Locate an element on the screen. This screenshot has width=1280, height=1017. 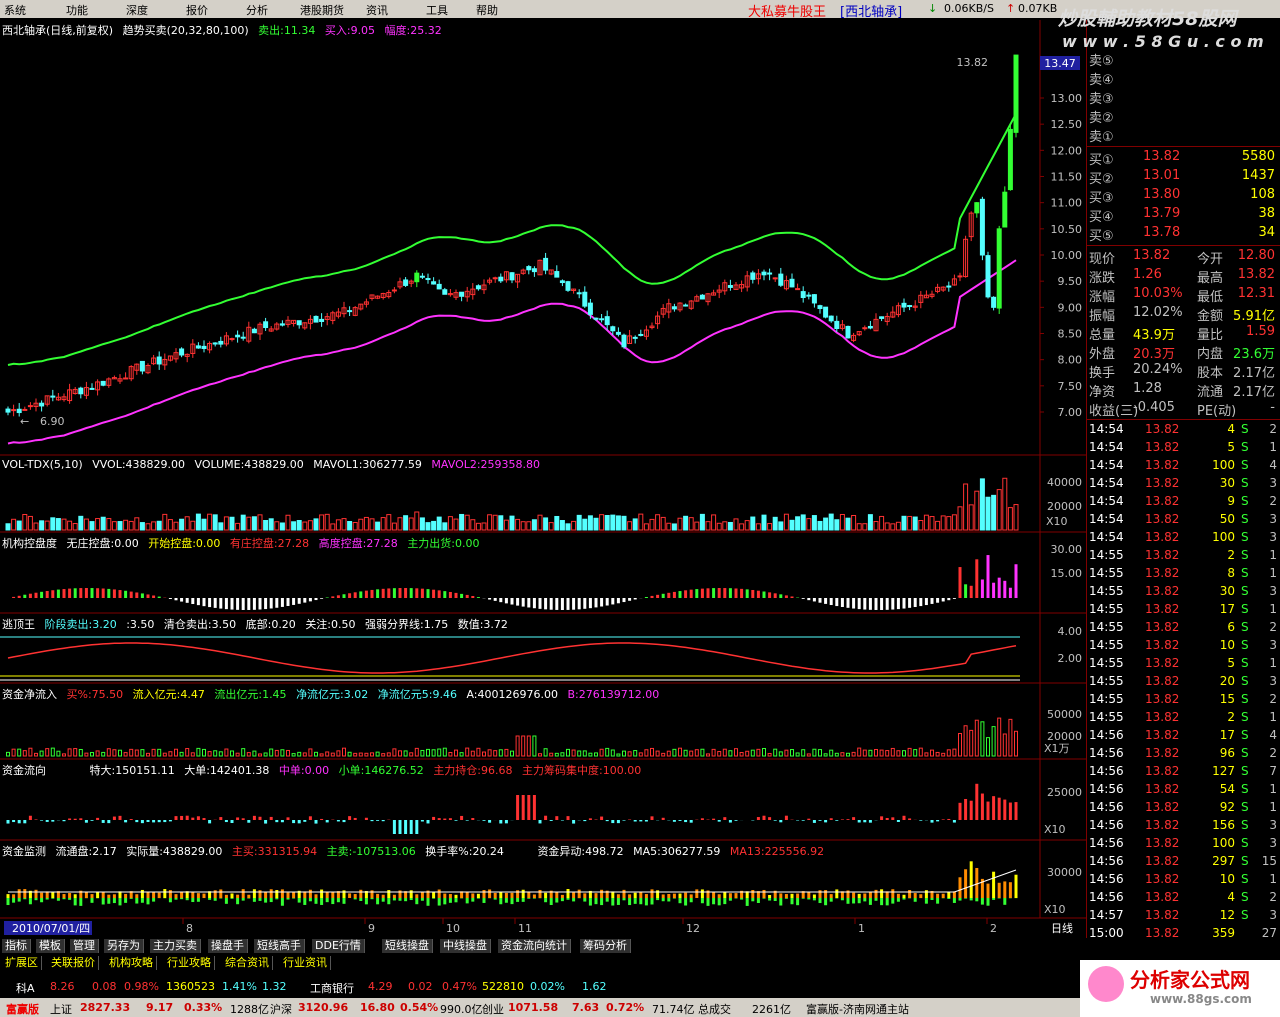
sb1-a: 科A is located at coordinates (25, 988).